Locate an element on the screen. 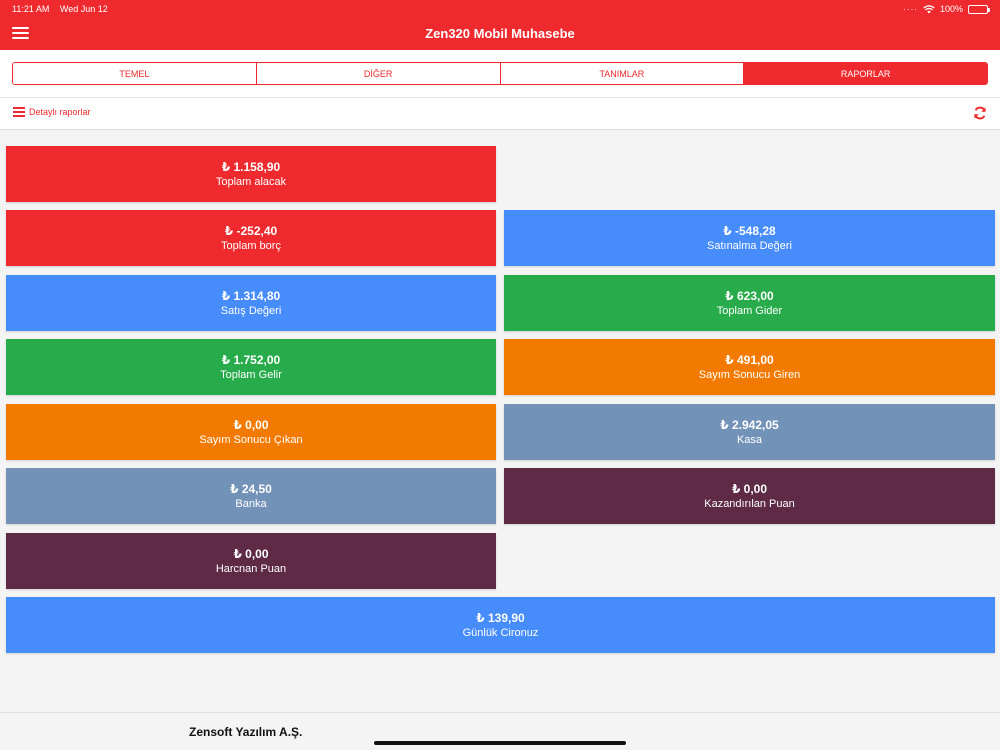 Image resolution: width=1000 pixels, height=750 pixels. report-card-satis-degeri: ₺ 1.314,80 Satış Değeri is located at coordinates (251, 303).